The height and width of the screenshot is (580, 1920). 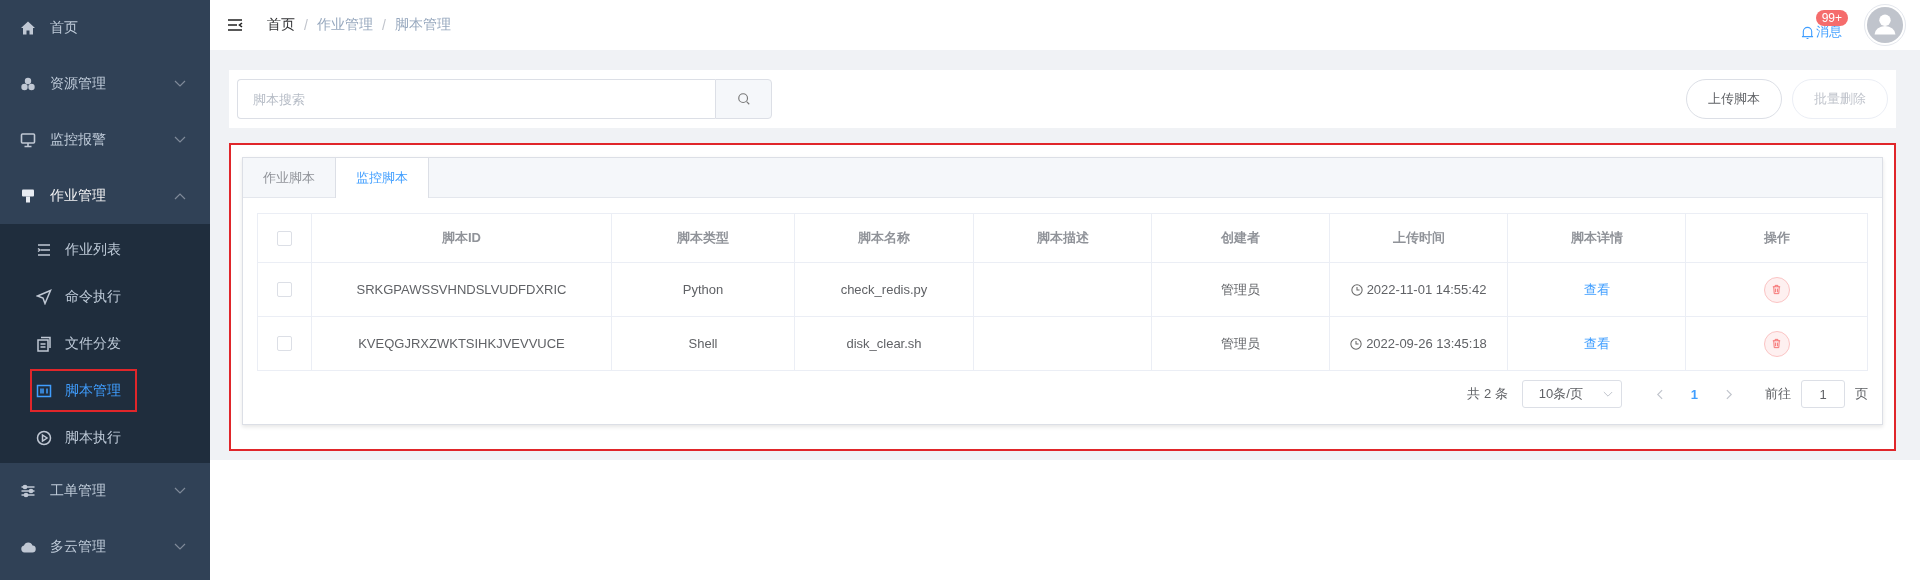 I want to click on table-cell: check_redis.py, so click(x=884, y=289).